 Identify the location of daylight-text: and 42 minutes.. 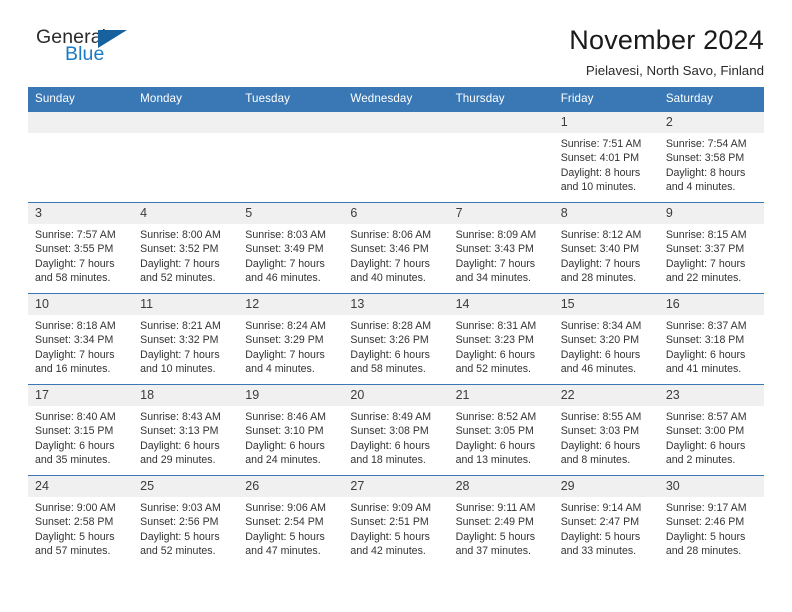
(388, 550).